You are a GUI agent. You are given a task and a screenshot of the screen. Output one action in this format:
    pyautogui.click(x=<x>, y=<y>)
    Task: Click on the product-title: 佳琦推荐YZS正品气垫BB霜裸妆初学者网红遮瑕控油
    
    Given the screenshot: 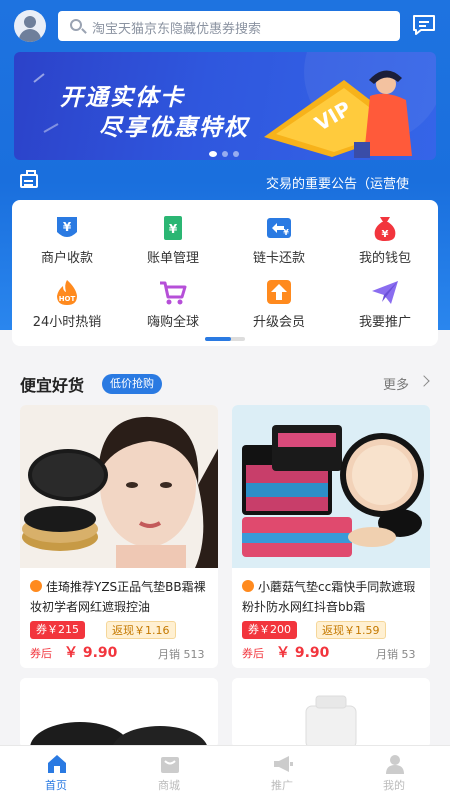 What is the action you would take?
    pyautogui.click(x=122, y=597)
    